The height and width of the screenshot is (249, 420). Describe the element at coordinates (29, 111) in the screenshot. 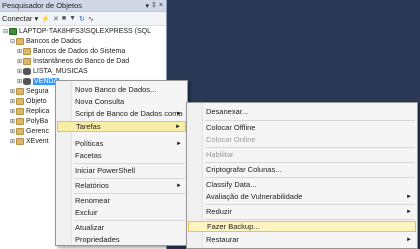

I see `tree-node-replication: ⊞ Replica` at that location.